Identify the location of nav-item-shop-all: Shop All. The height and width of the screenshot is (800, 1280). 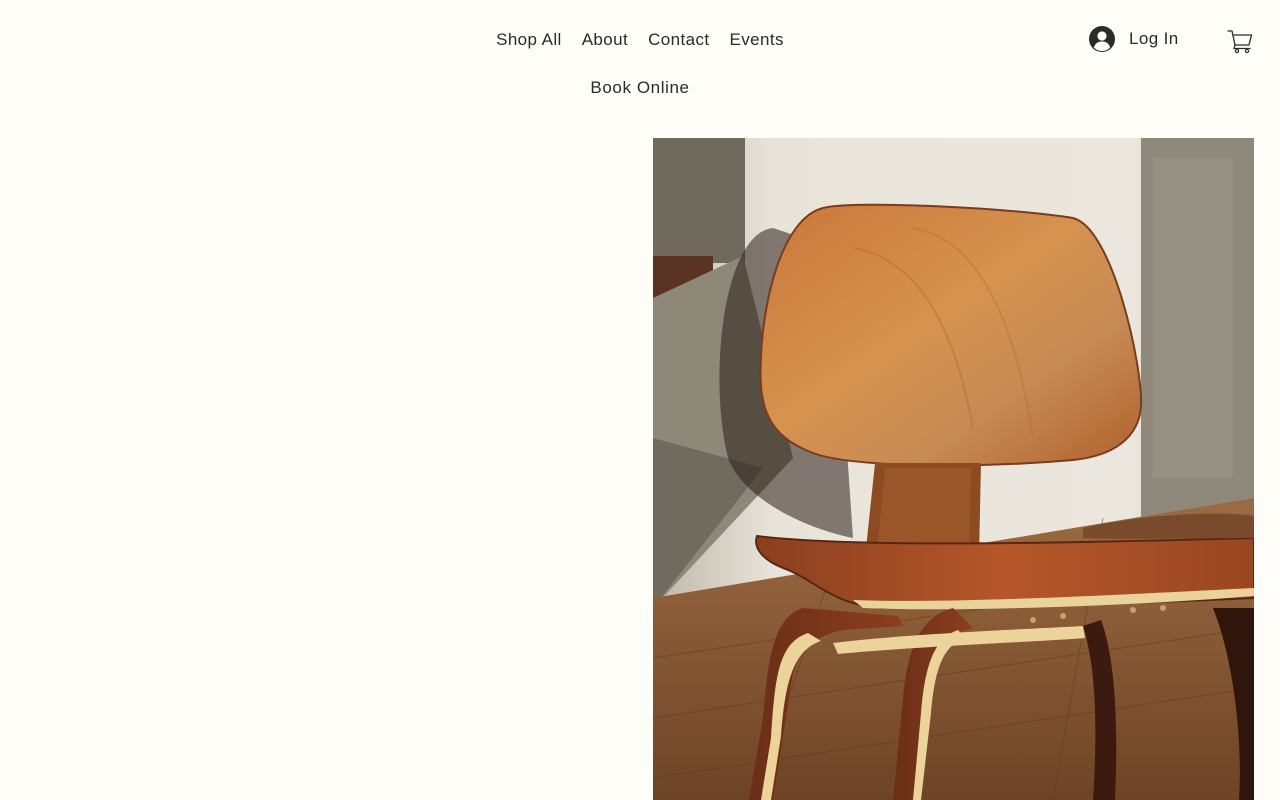
(529, 40).